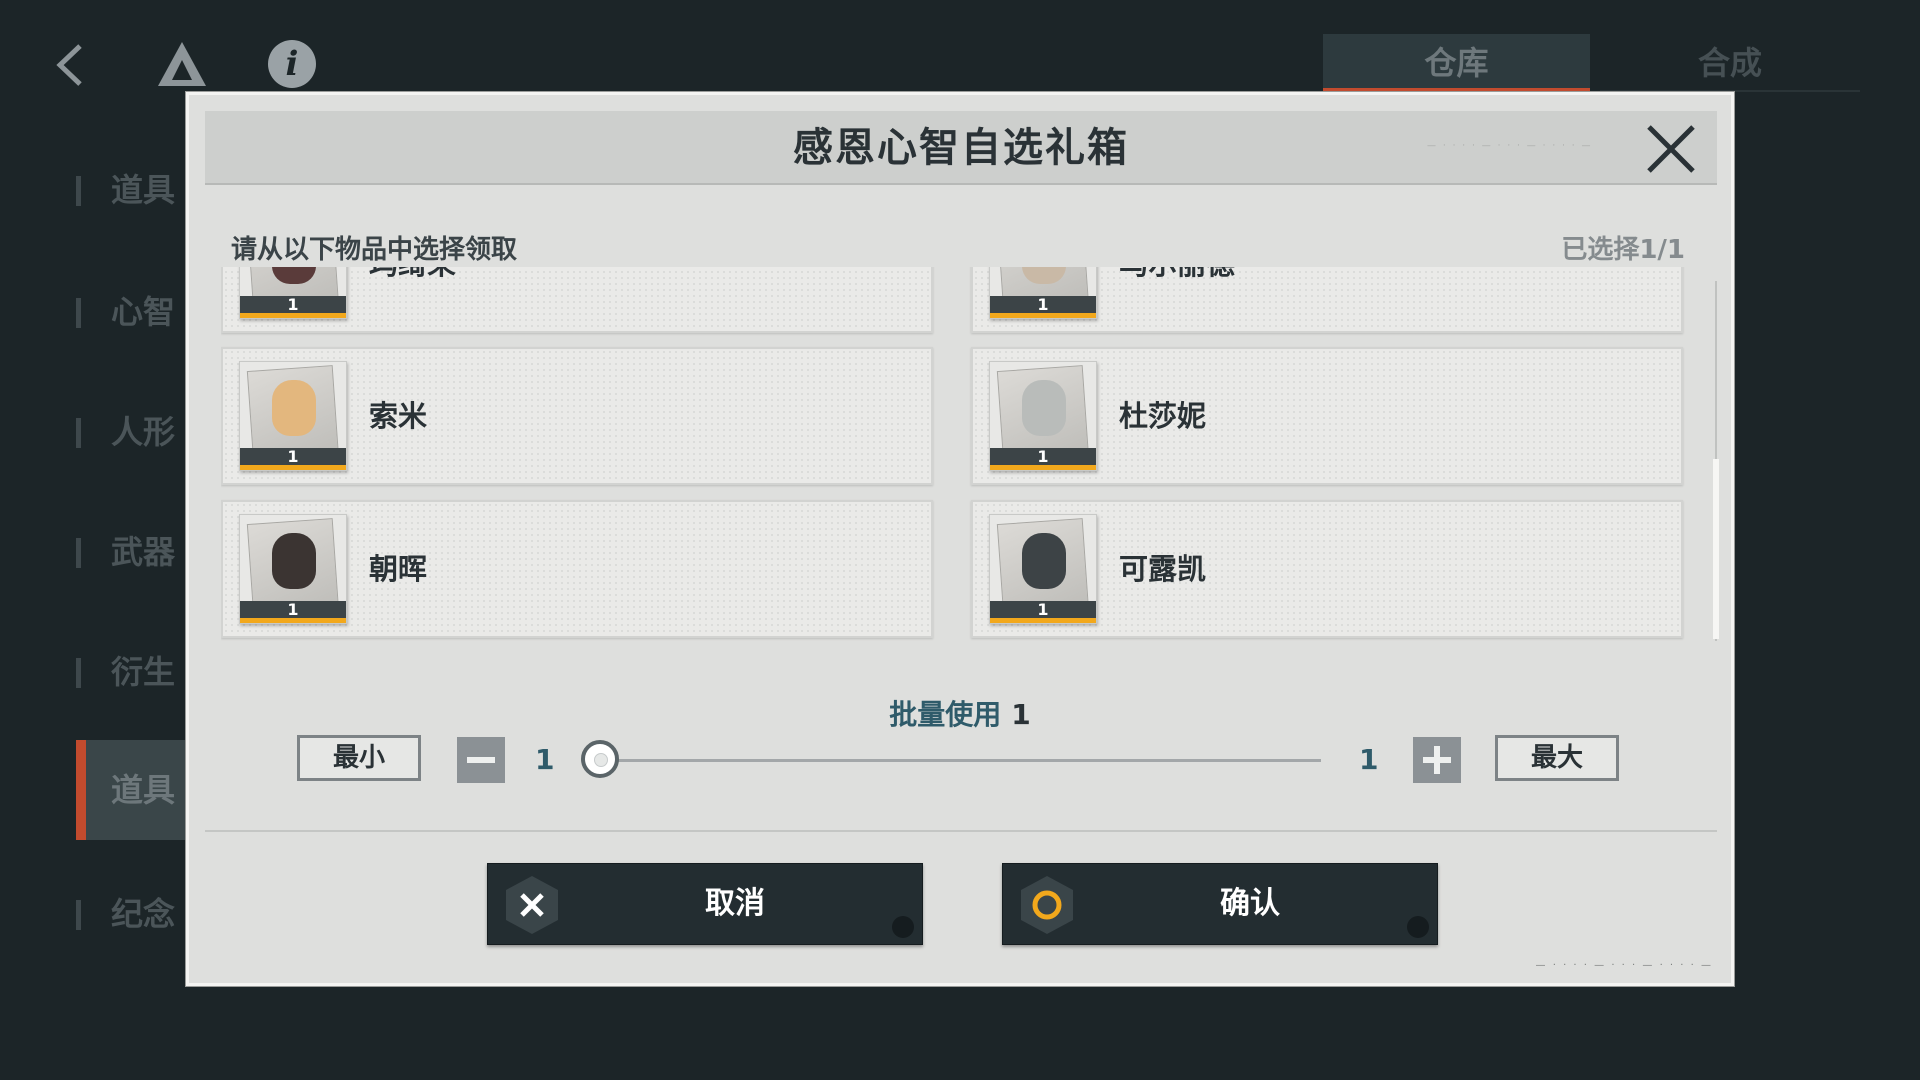  What do you see at coordinates (481, 760) in the screenshot?
I see `decrement-button` at bounding box center [481, 760].